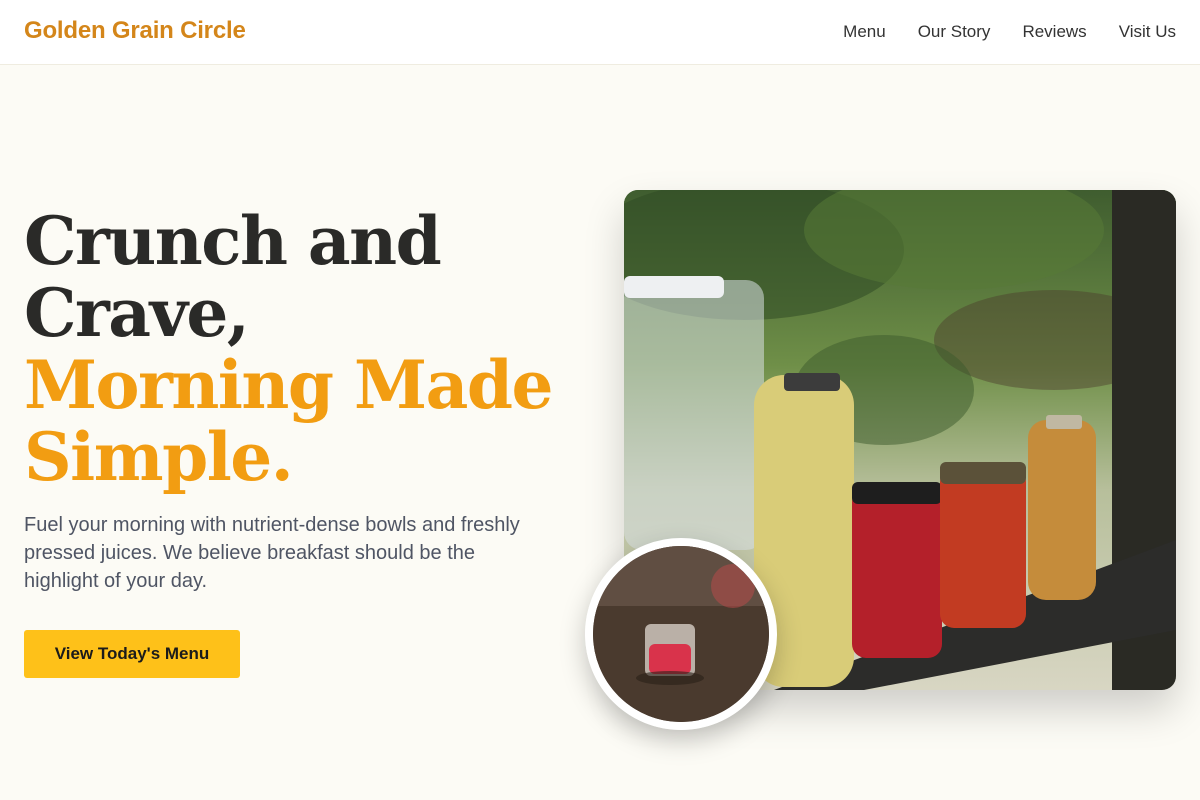  What do you see at coordinates (137, 313) in the screenshot?
I see `hero-headline-line-2: Crave,` at bounding box center [137, 313].